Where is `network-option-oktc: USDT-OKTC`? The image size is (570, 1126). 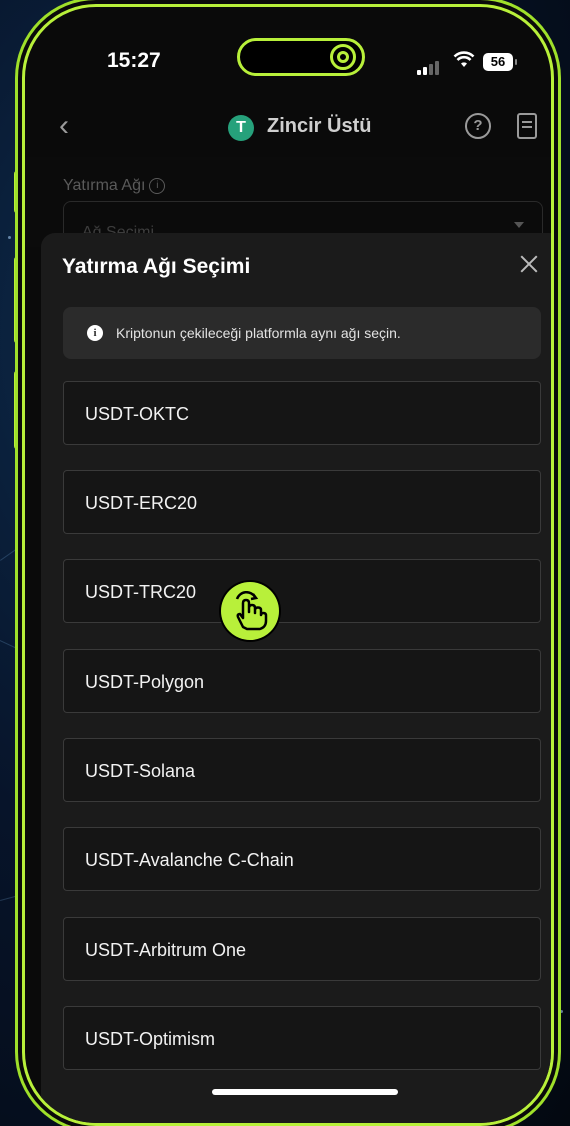 network-option-oktc: USDT-OKTC is located at coordinates (302, 413).